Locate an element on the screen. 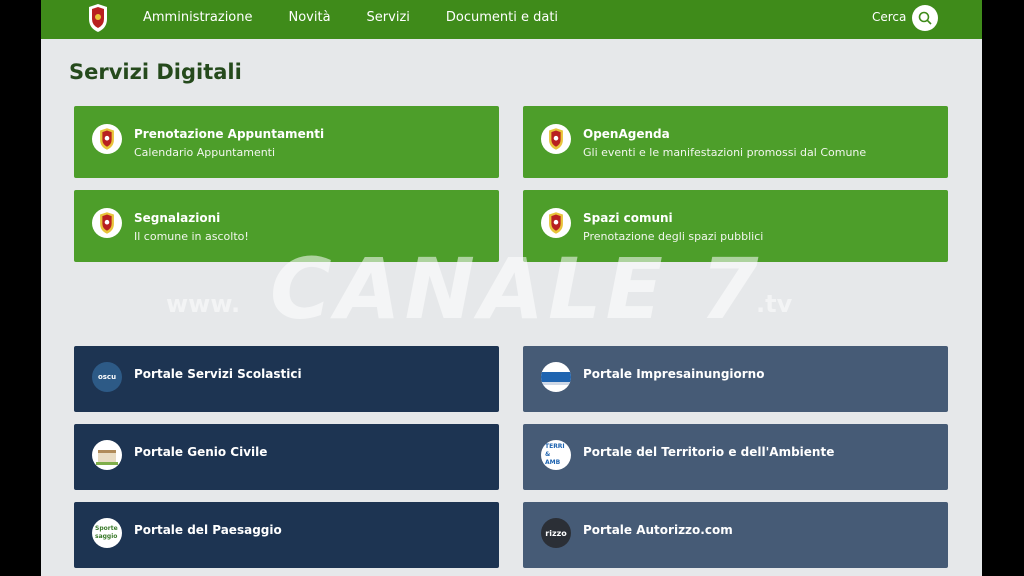 The height and width of the screenshot is (576, 1024). nav-amministrazione: Amministrazione is located at coordinates (198, 17).